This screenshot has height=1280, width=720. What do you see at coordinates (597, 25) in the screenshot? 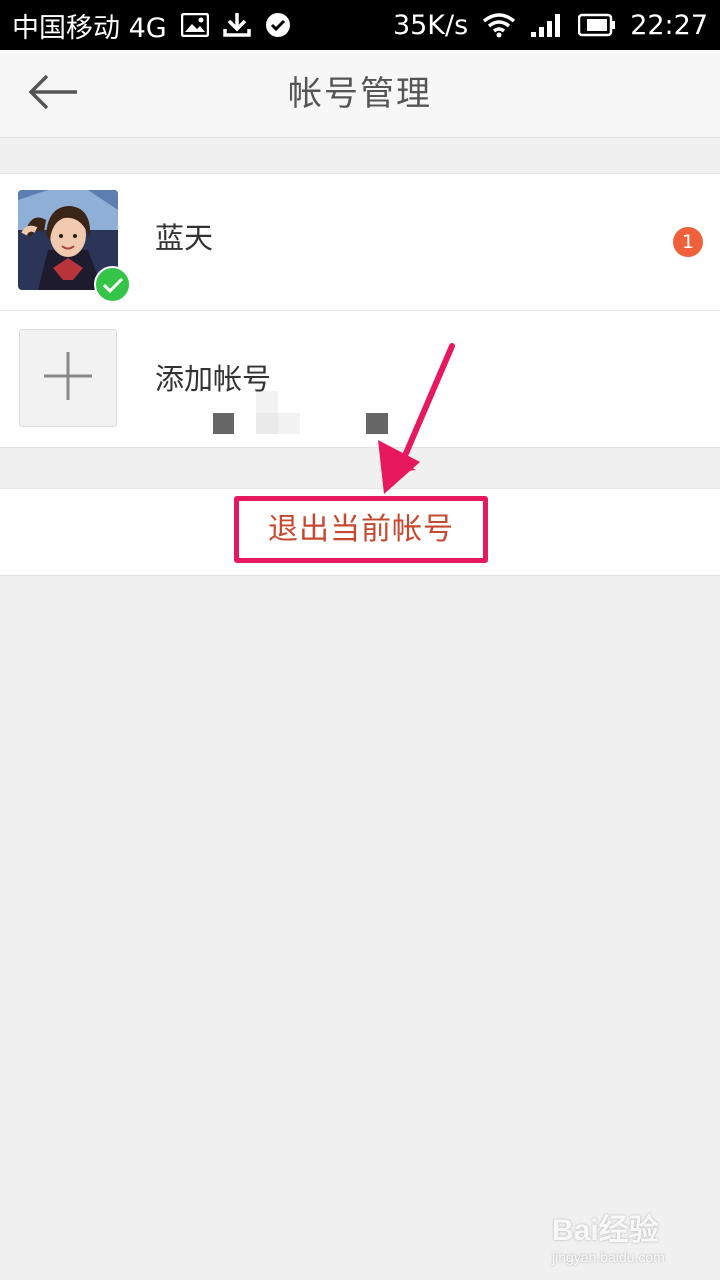
I see `battery-icon` at bounding box center [597, 25].